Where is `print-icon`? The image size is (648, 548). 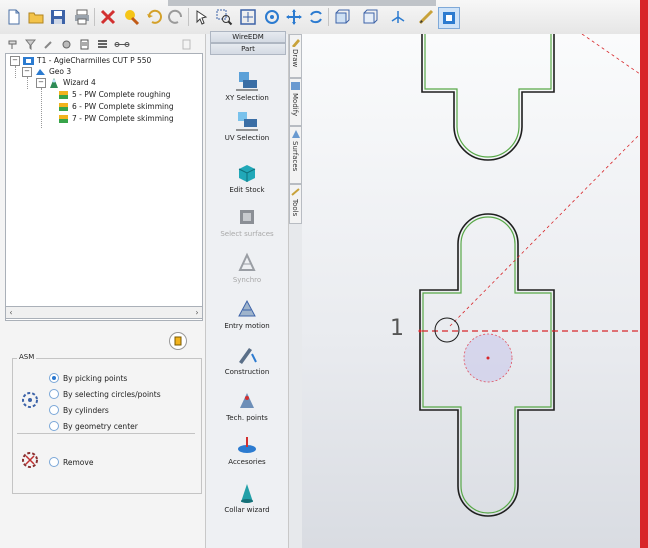
print-icon is located at coordinates (82, 17).